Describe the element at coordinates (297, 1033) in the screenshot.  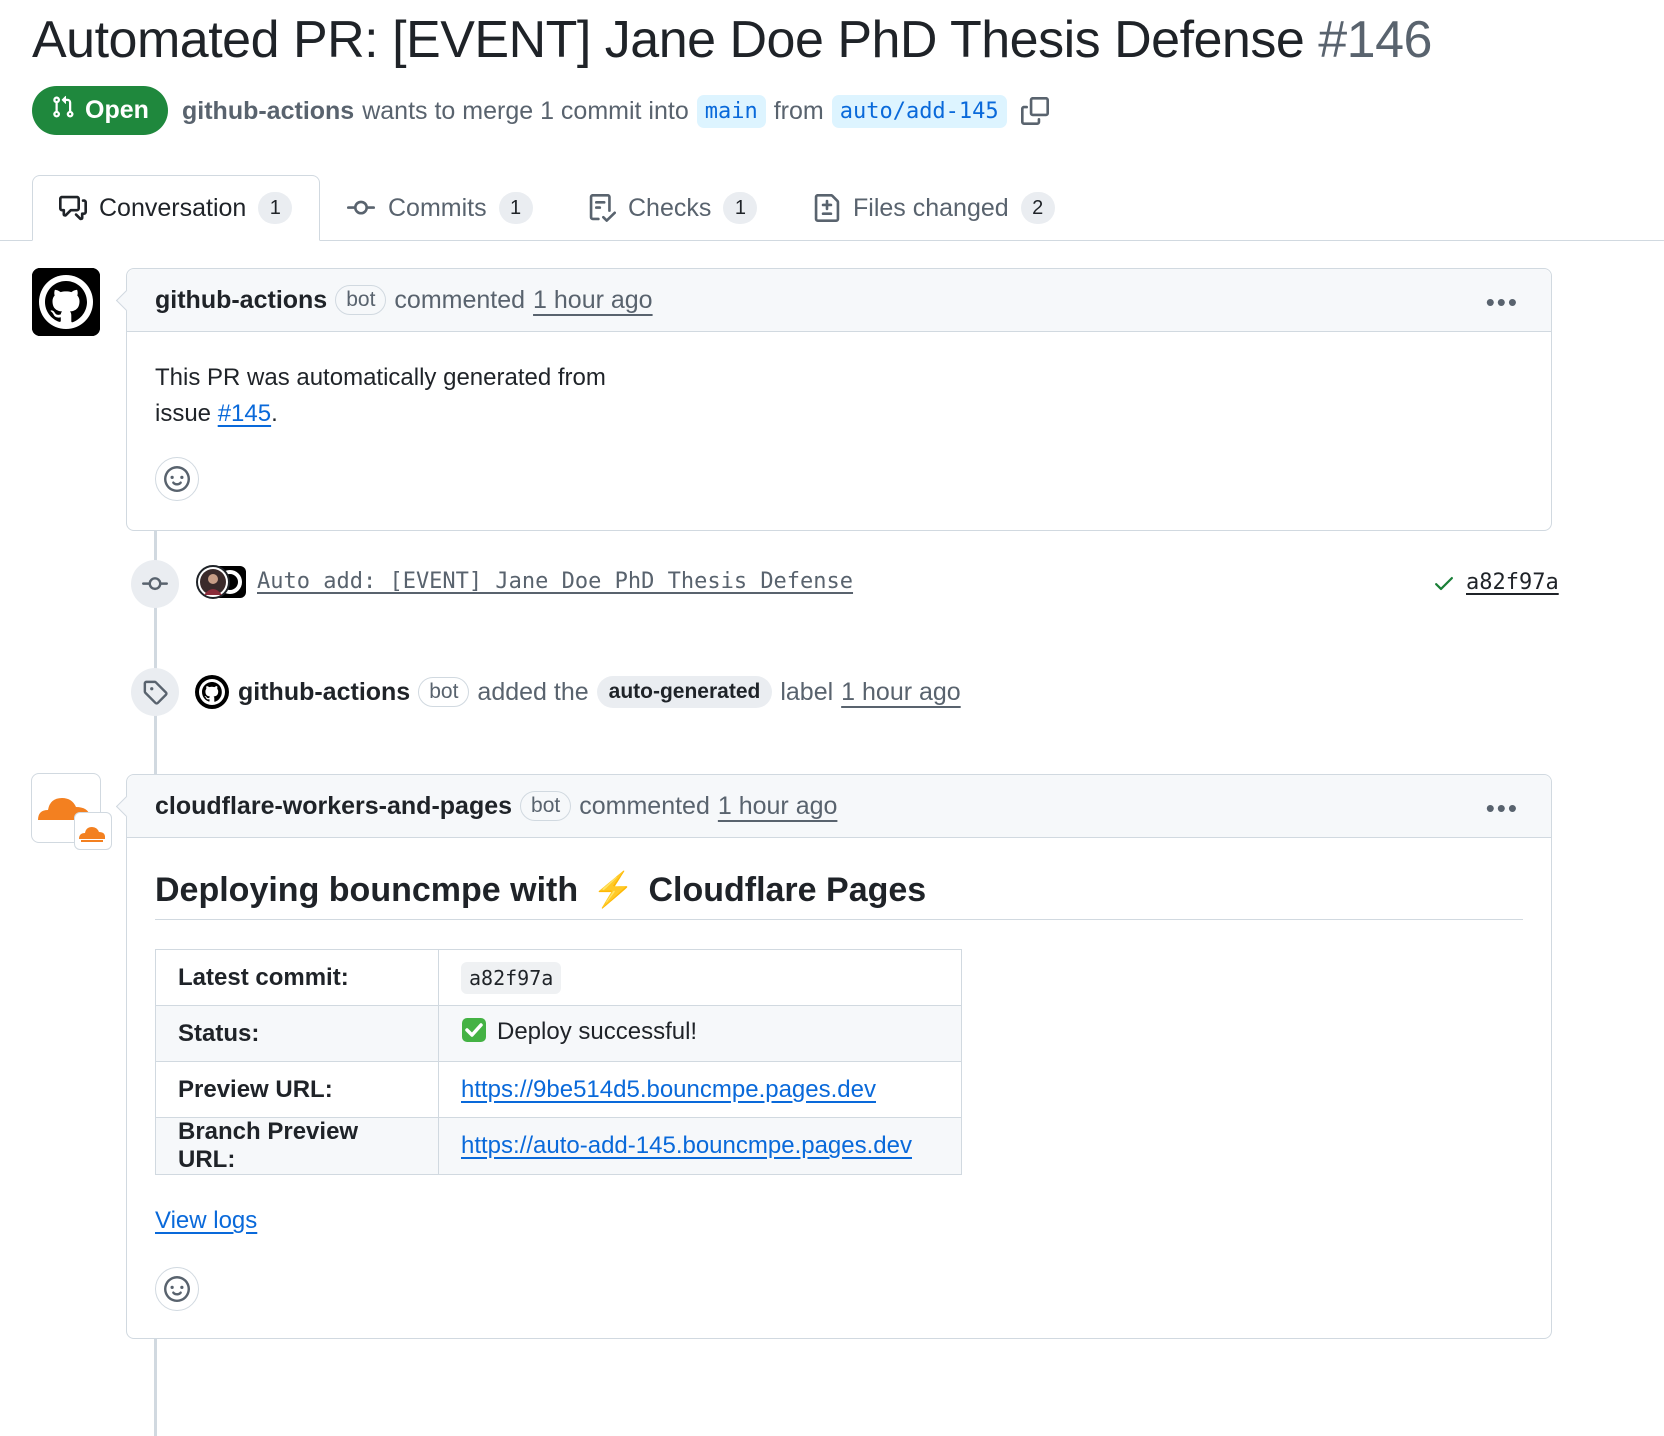
I see `table-key: Status:` at that location.